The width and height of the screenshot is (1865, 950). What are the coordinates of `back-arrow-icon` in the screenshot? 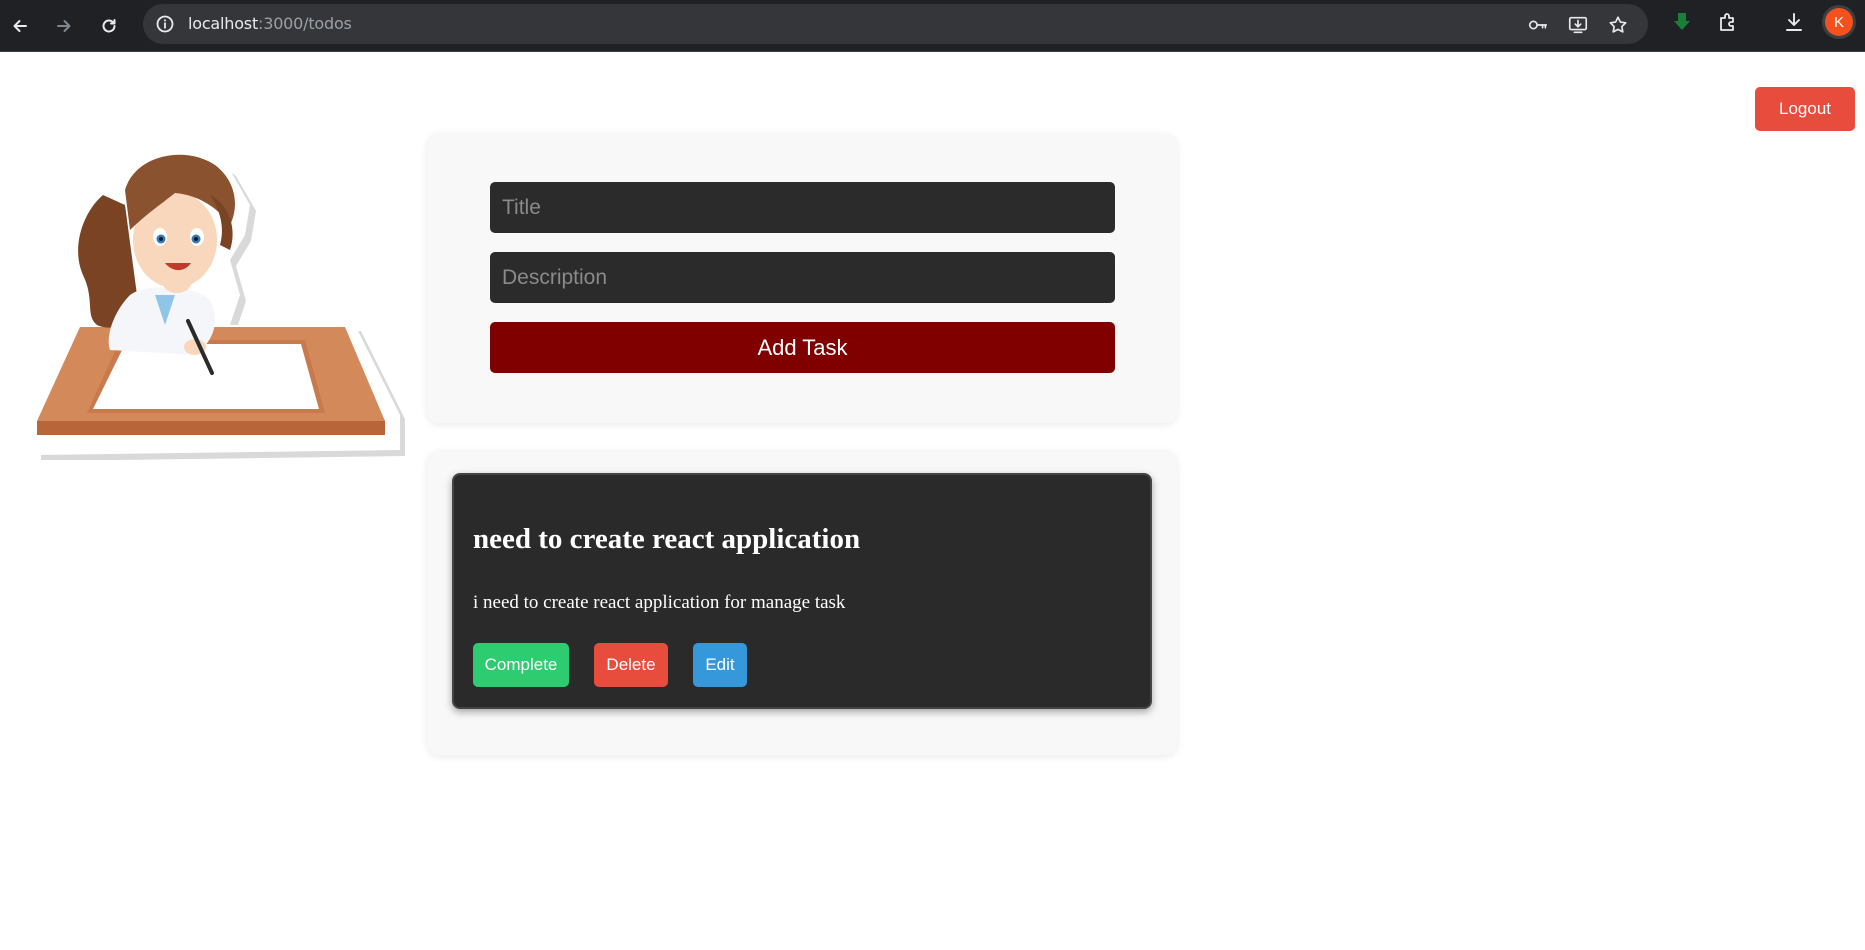 It's located at (20, 26).